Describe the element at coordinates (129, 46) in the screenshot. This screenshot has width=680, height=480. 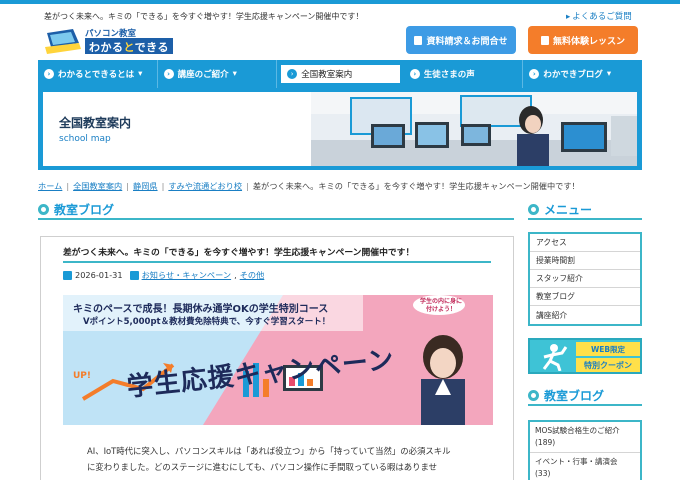
I see `logo-wordmark: わかるとできる` at that location.